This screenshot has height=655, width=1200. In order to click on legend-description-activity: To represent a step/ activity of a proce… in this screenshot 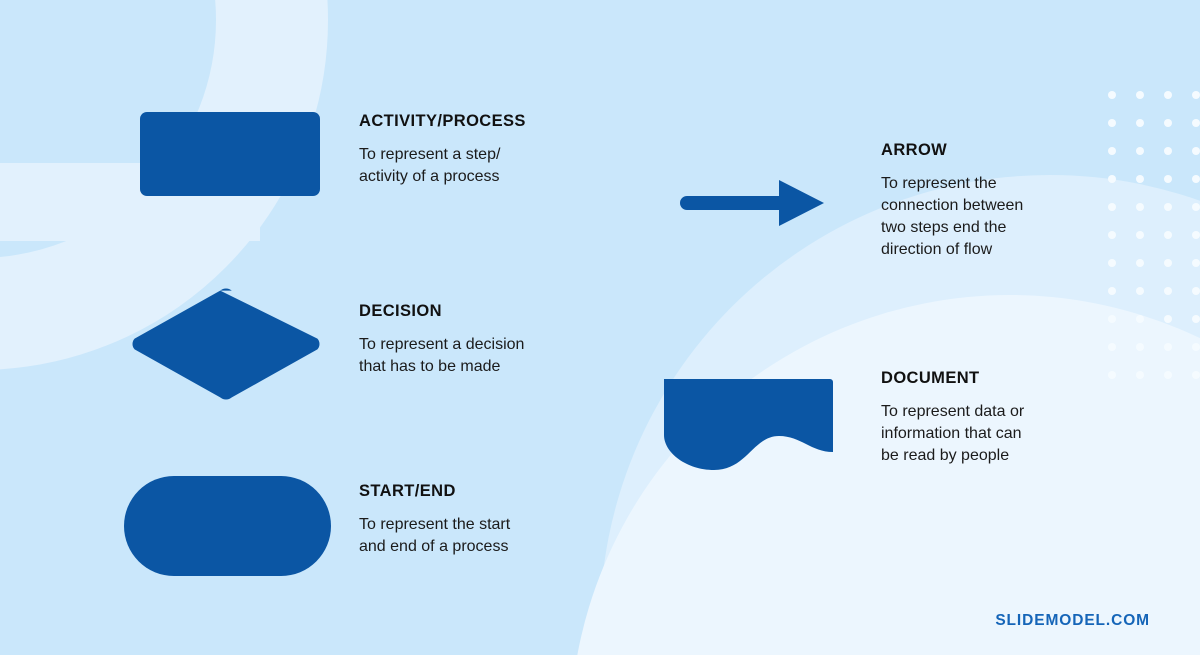, I will do `click(430, 166)`.